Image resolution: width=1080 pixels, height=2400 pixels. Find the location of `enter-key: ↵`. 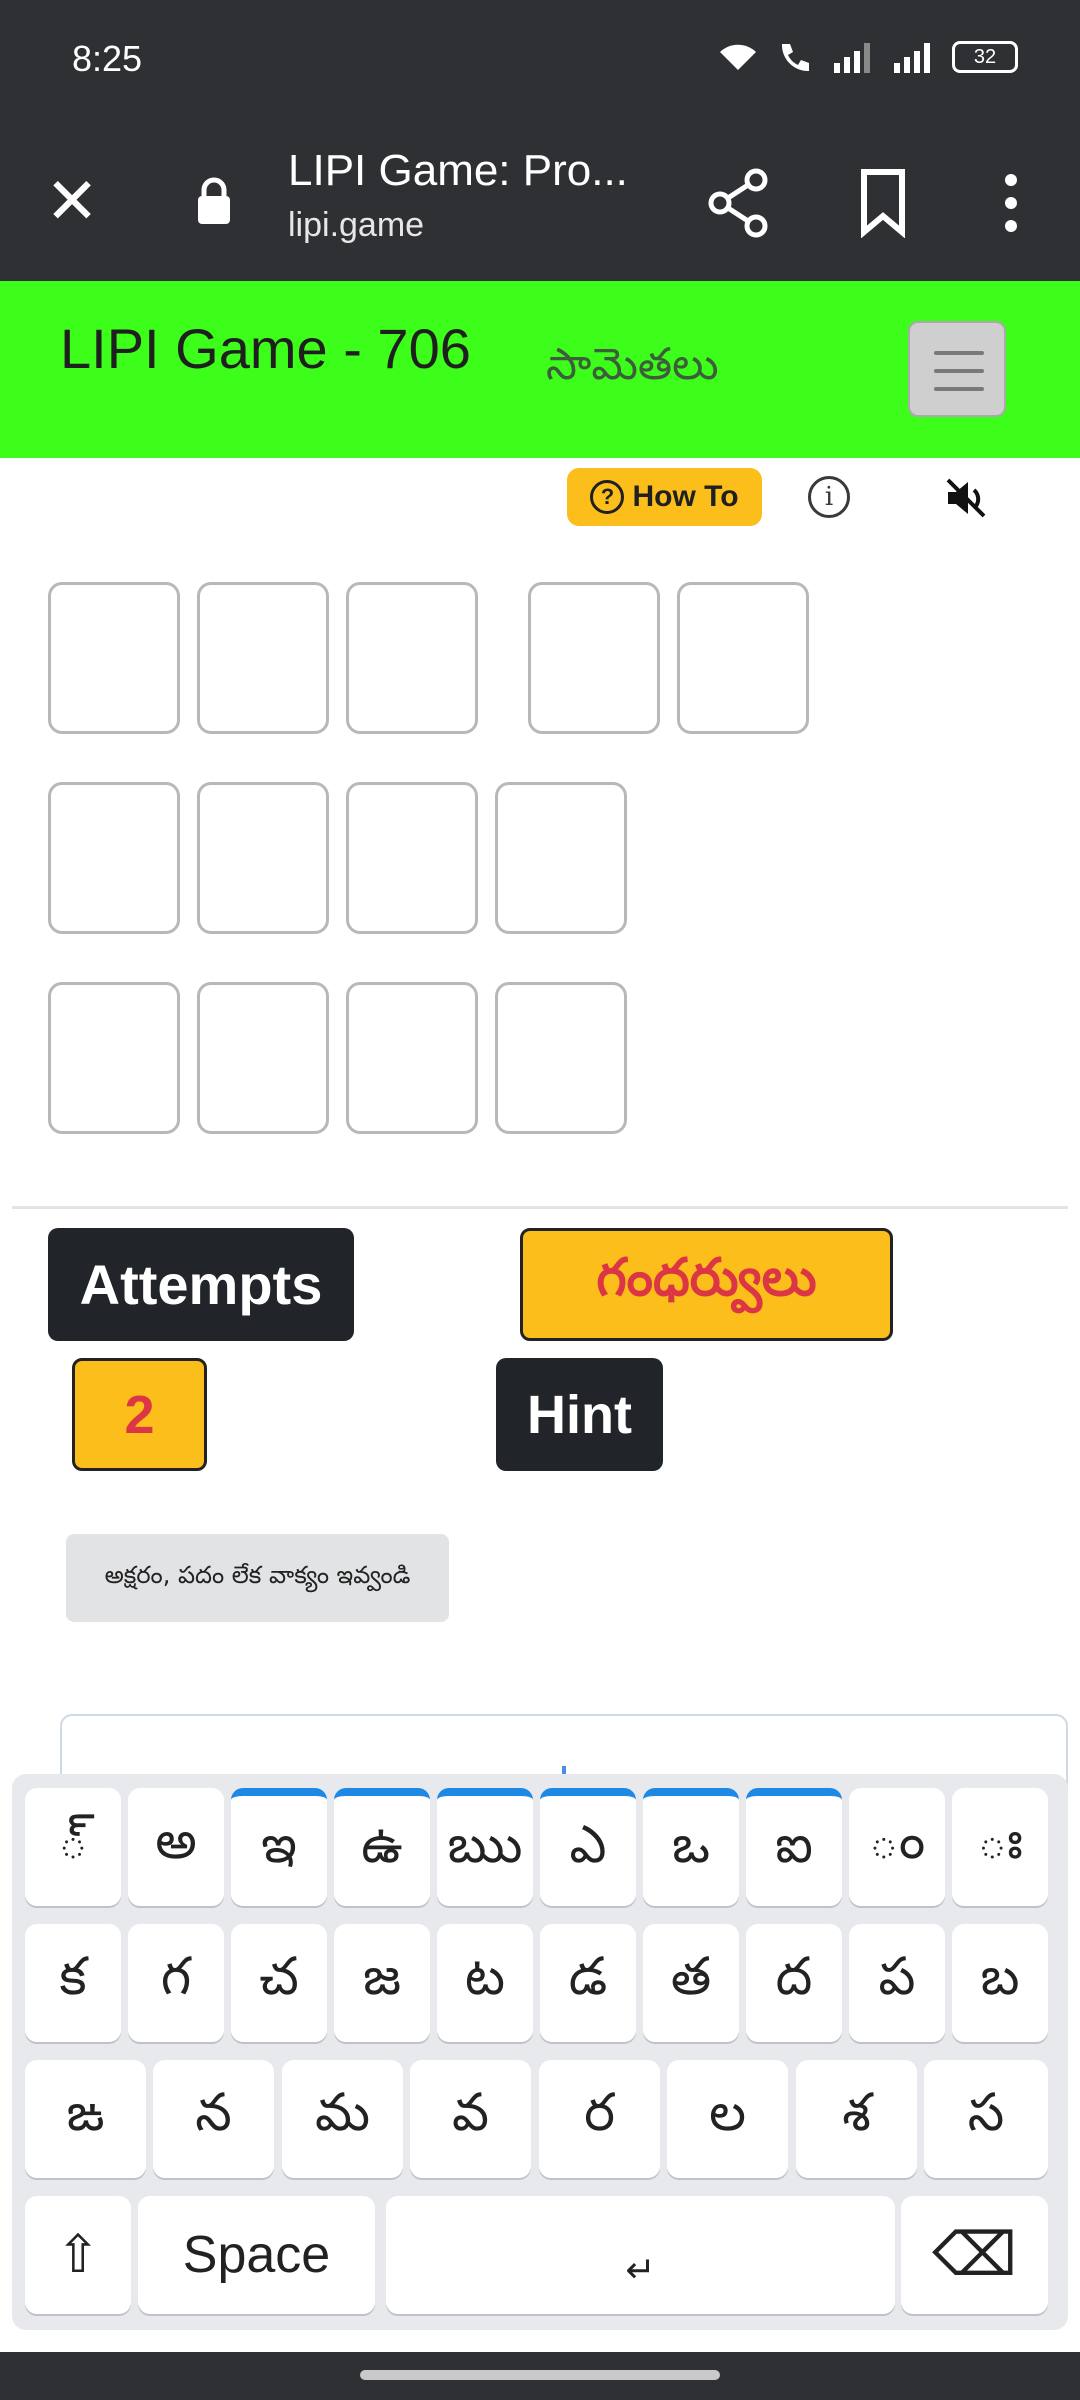

enter-key: ↵ is located at coordinates (640, 2255).